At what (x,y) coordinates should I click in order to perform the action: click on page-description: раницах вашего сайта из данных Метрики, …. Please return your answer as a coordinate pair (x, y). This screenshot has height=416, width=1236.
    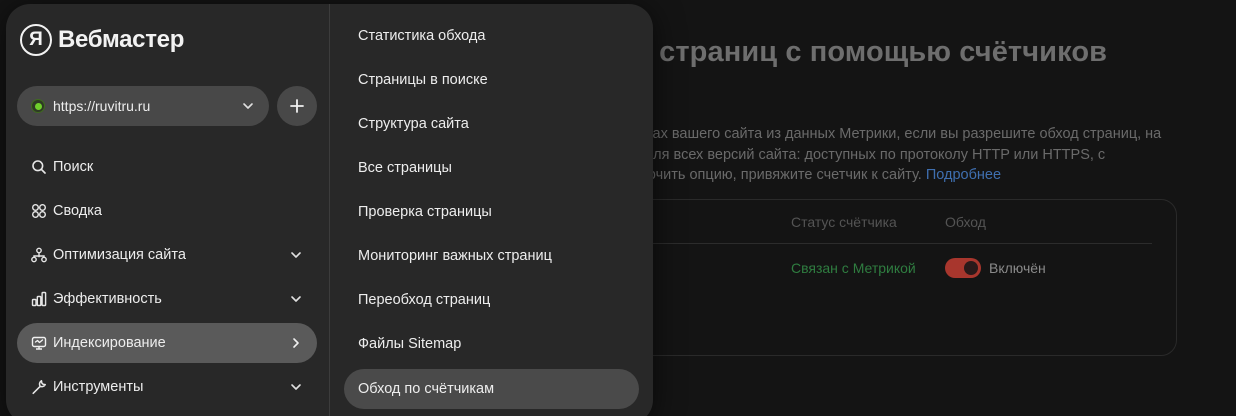
    Looking at the image, I should click on (912, 155).